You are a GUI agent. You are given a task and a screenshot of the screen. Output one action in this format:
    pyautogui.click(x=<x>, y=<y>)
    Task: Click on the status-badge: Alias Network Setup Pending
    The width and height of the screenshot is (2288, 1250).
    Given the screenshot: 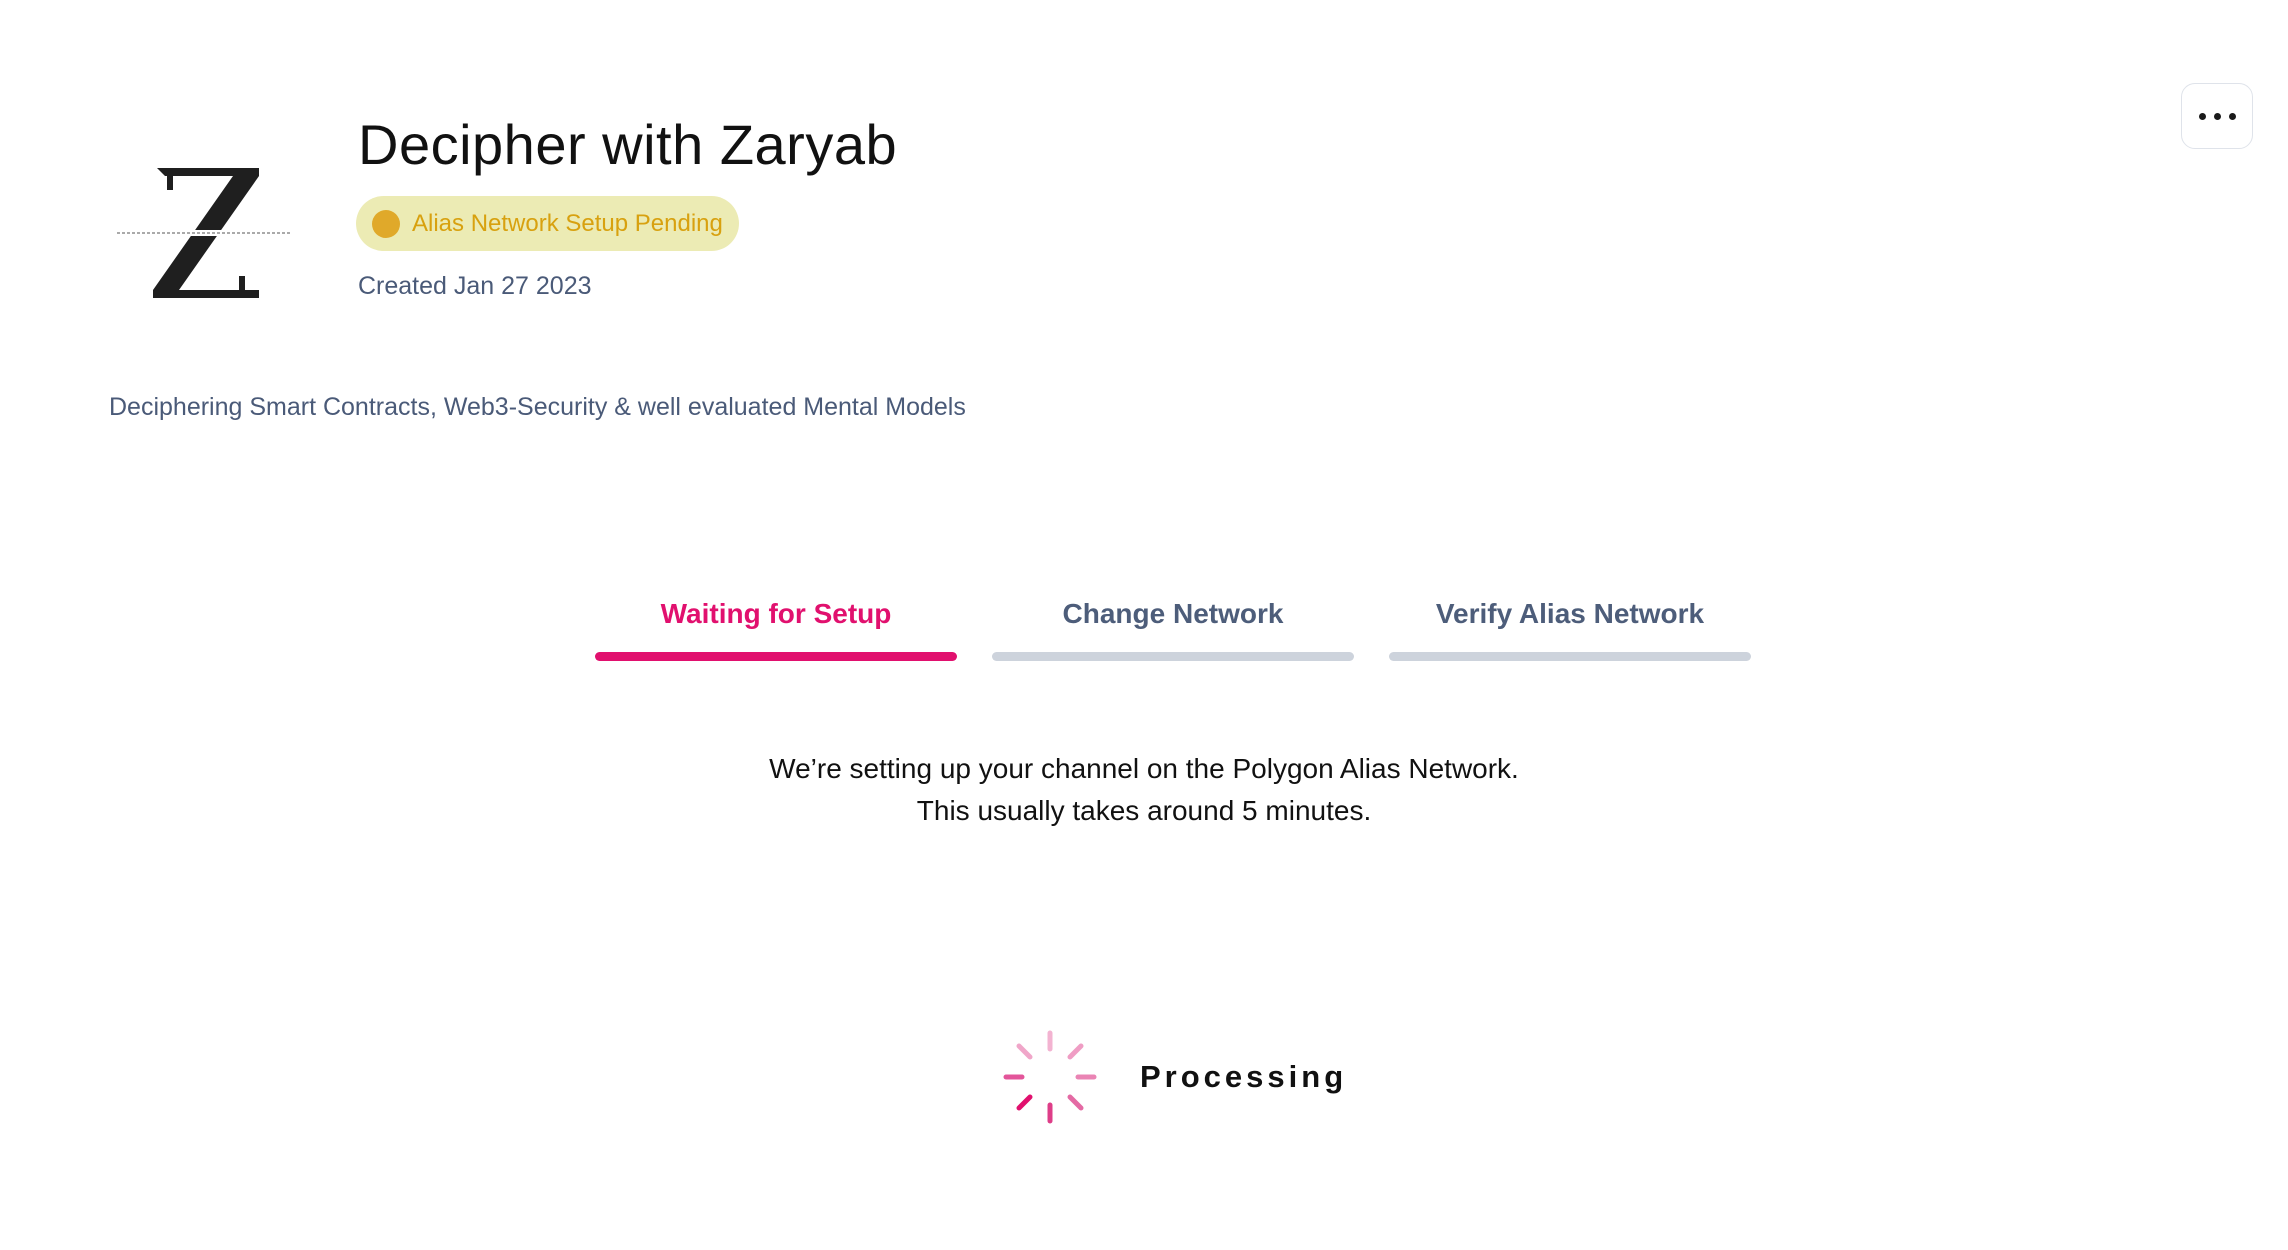 What is the action you would take?
    pyautogui.click(x=547, y=223)
    